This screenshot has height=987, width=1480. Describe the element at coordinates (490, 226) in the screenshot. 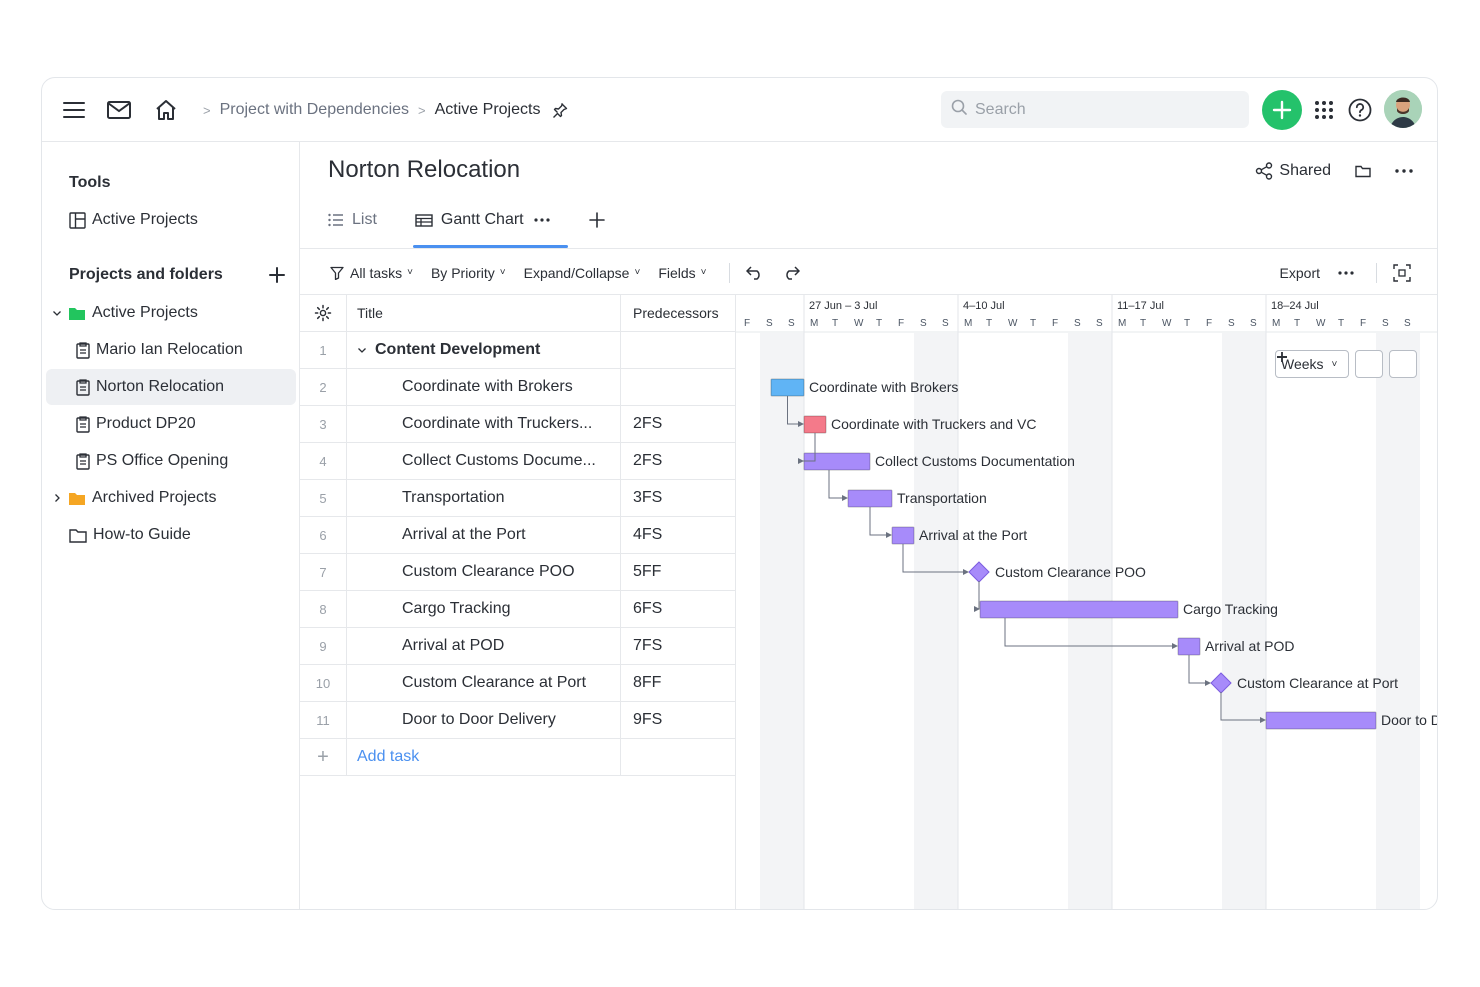

I see `tab-gantt-chart: Gantt Chart` at that location.